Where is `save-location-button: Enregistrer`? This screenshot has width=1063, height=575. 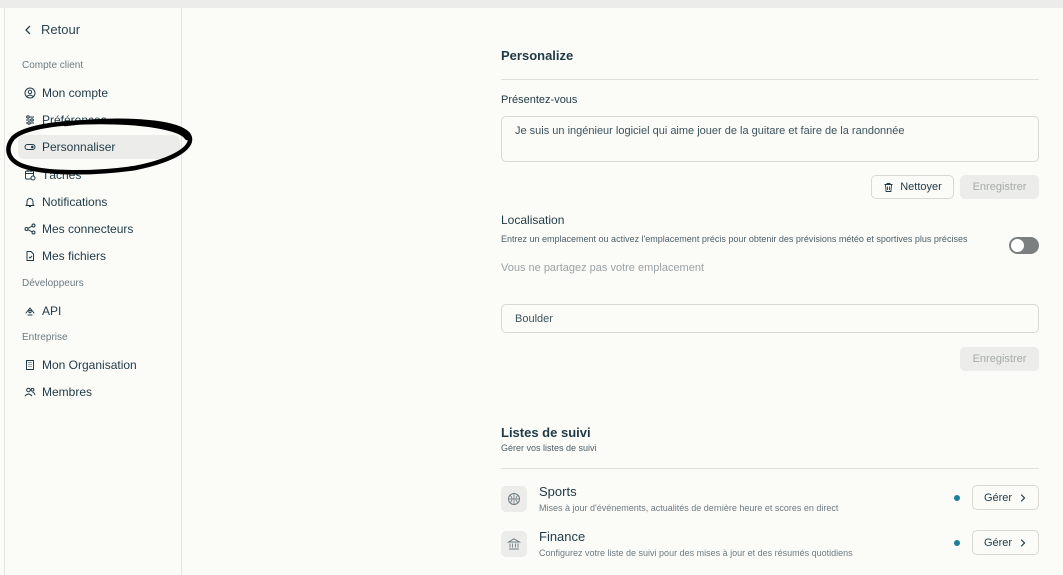 save-location-button: Enregistrer is located at coordinates (999, 359).